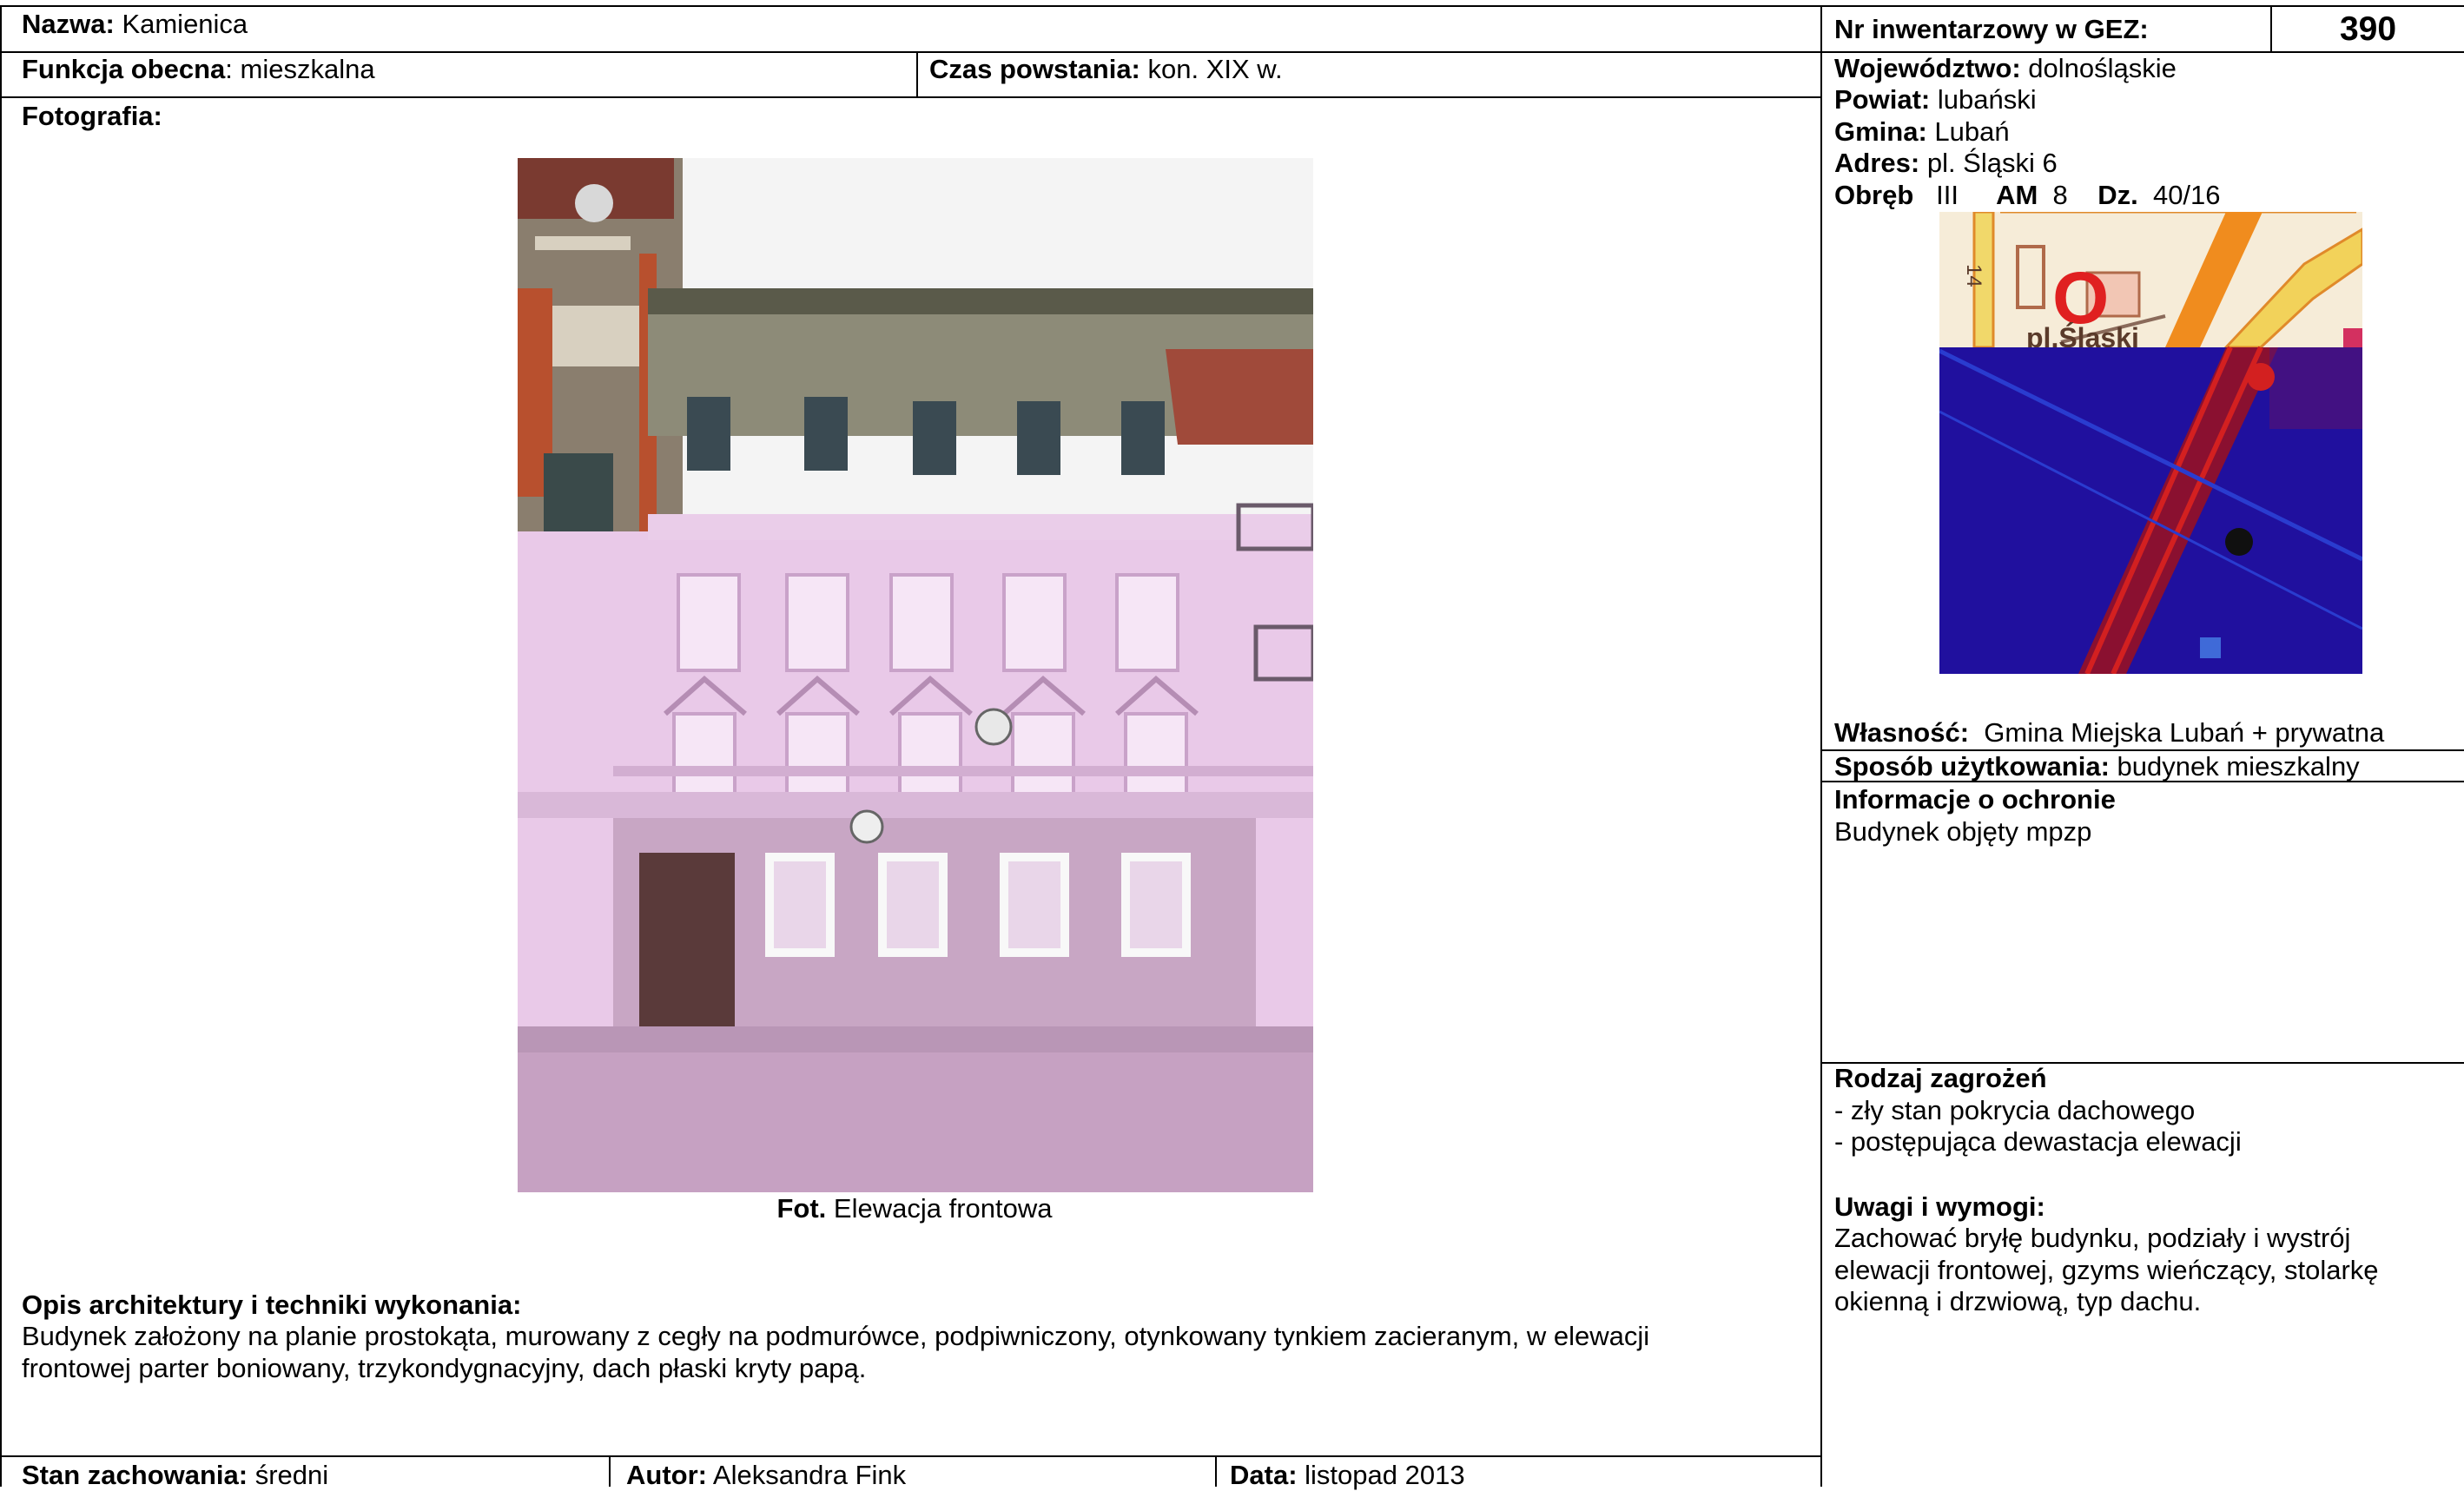 This screenshot has height=1491, width=2464. What do you see at coordinates (2060, 195) in the screenshot?
I see `am-value: 8` at bounding box center [2060, 195].